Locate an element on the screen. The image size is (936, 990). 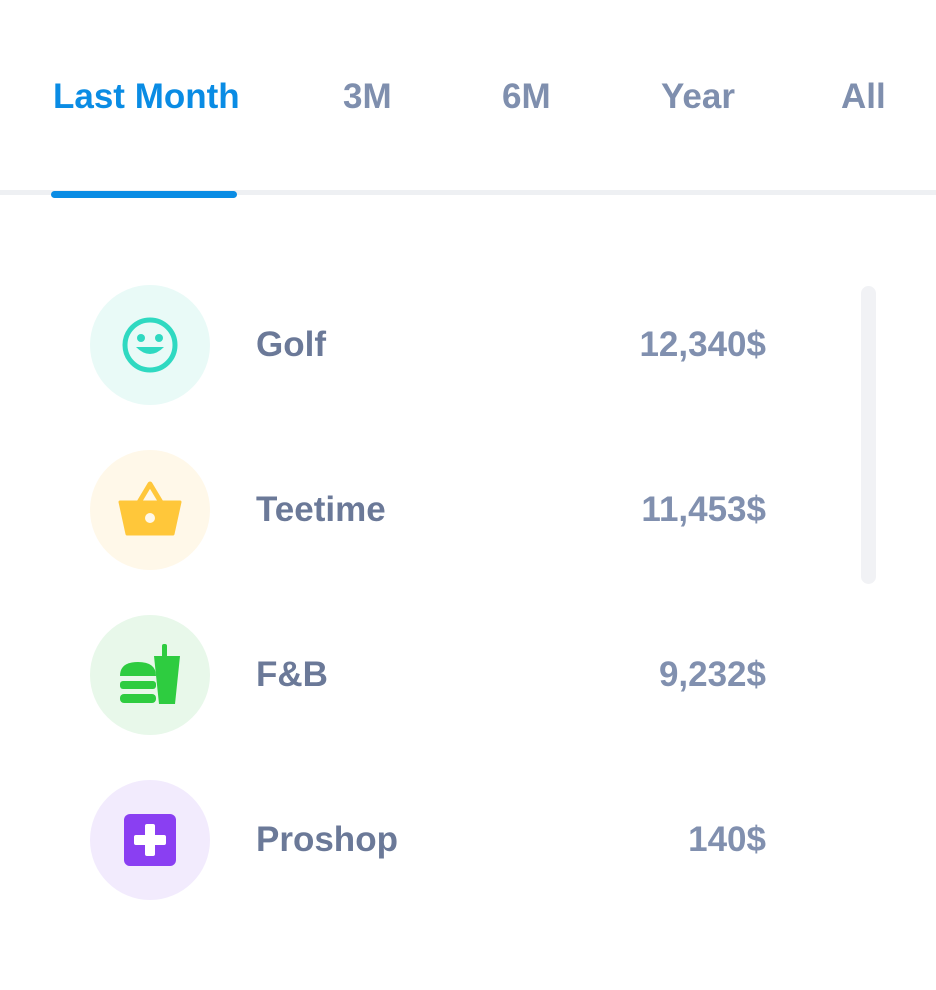
active-tab-indicator is located at coordinates (144, 194).